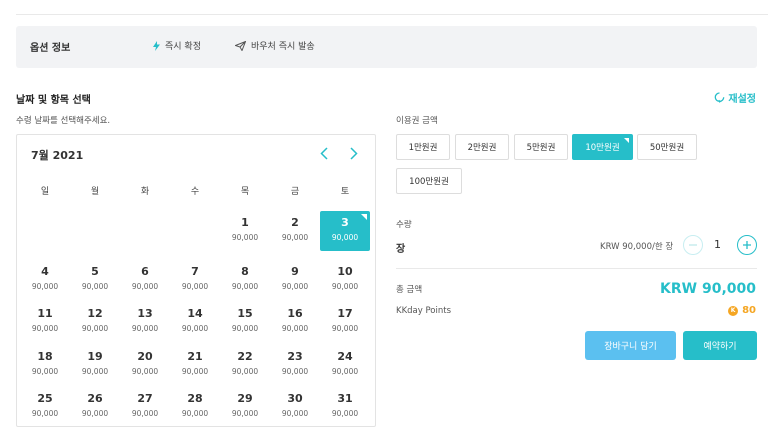  I want to click on day-number: 23, so click(295, 356).